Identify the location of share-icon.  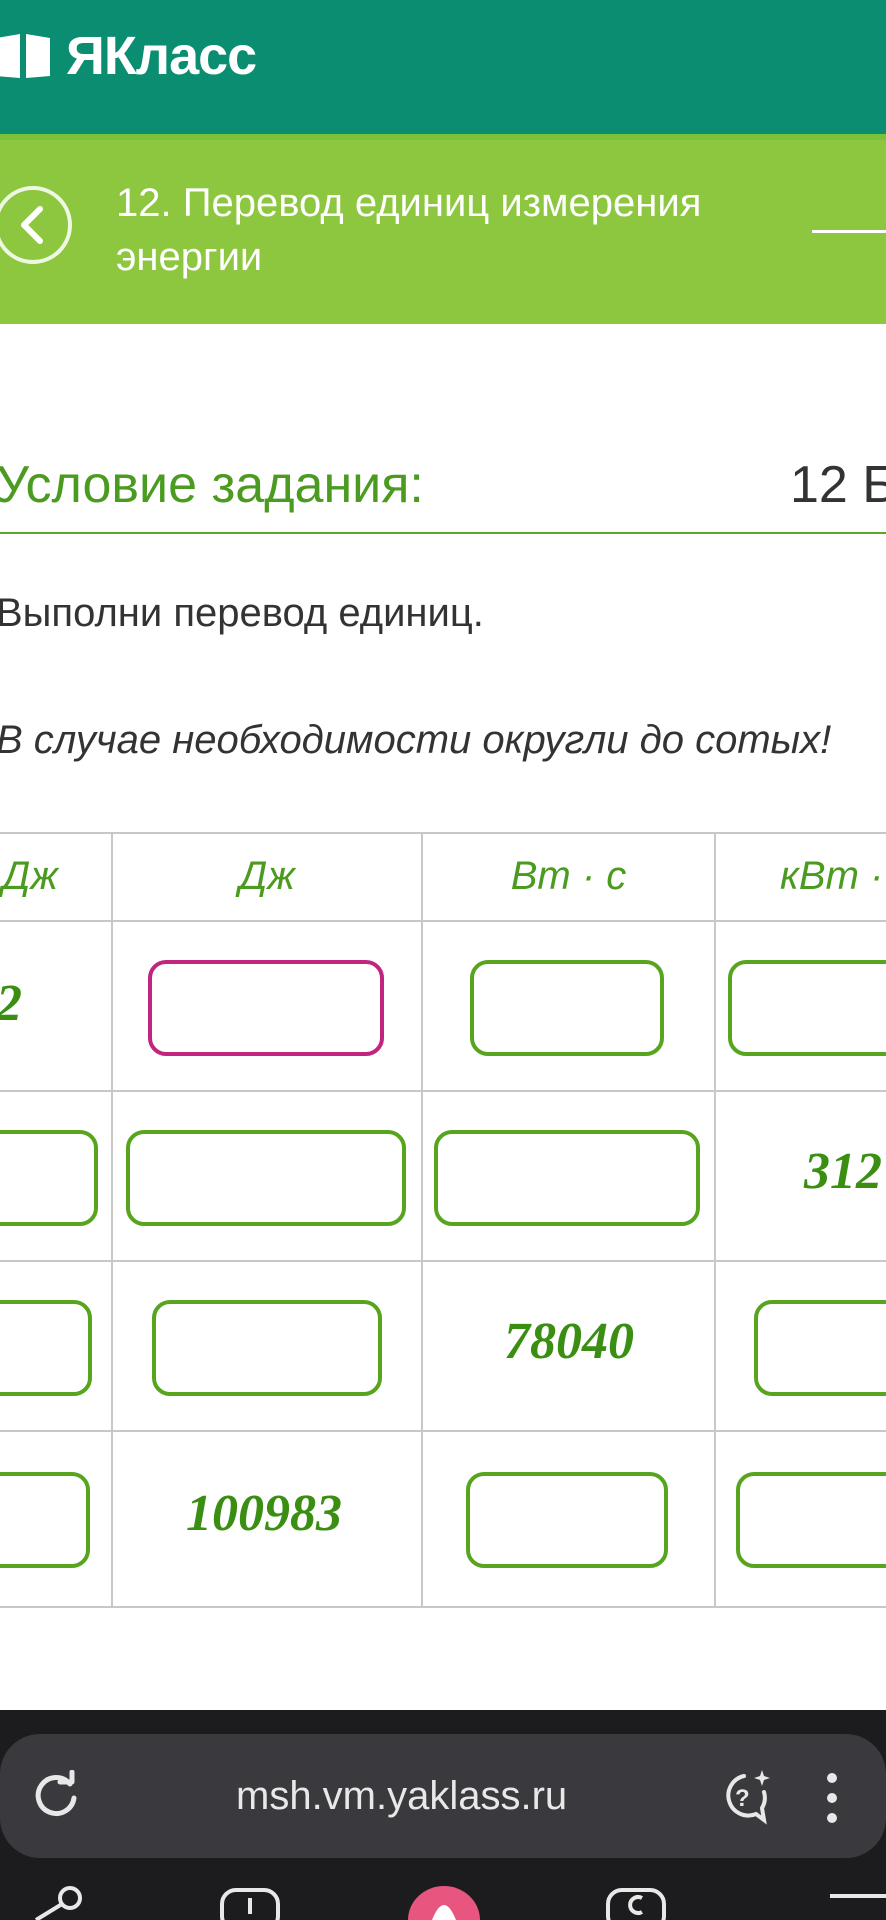
(56, 1902).